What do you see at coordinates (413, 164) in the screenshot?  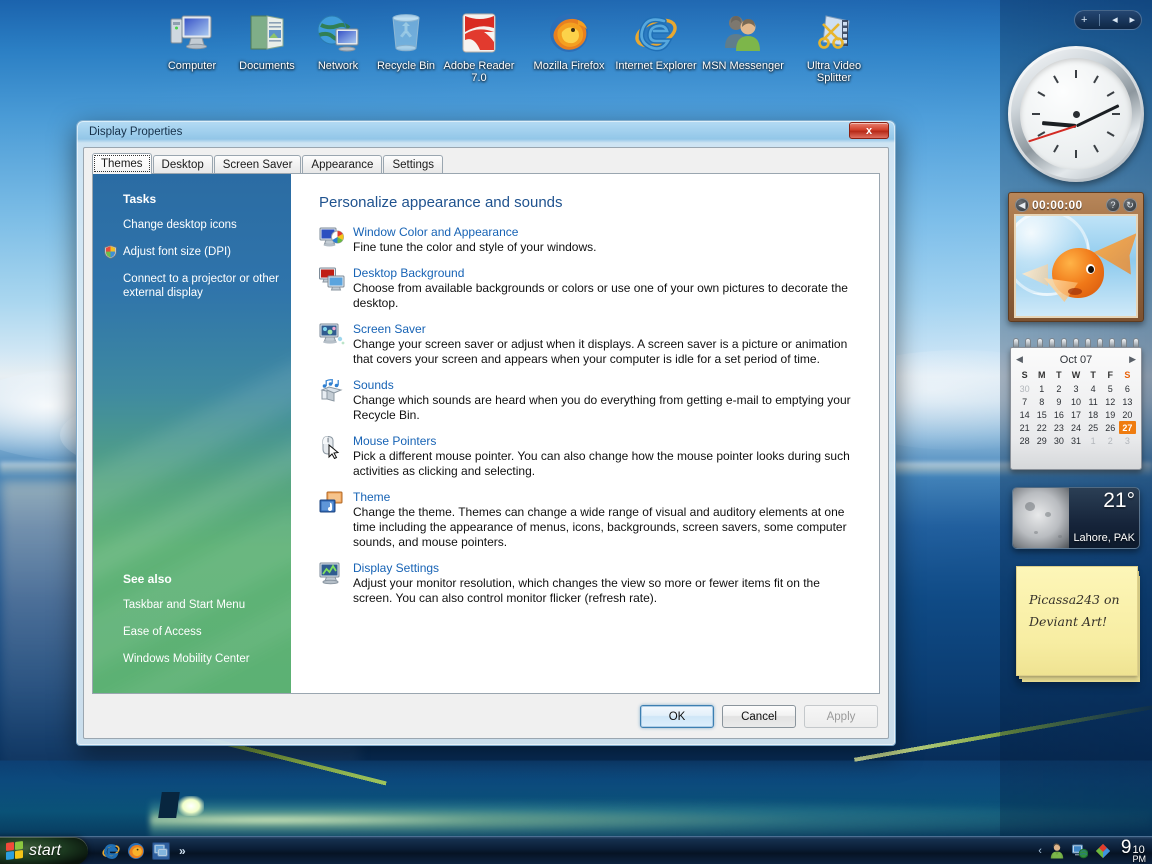 I see `tab-settings: Settings` at bounding box center [413, 164].